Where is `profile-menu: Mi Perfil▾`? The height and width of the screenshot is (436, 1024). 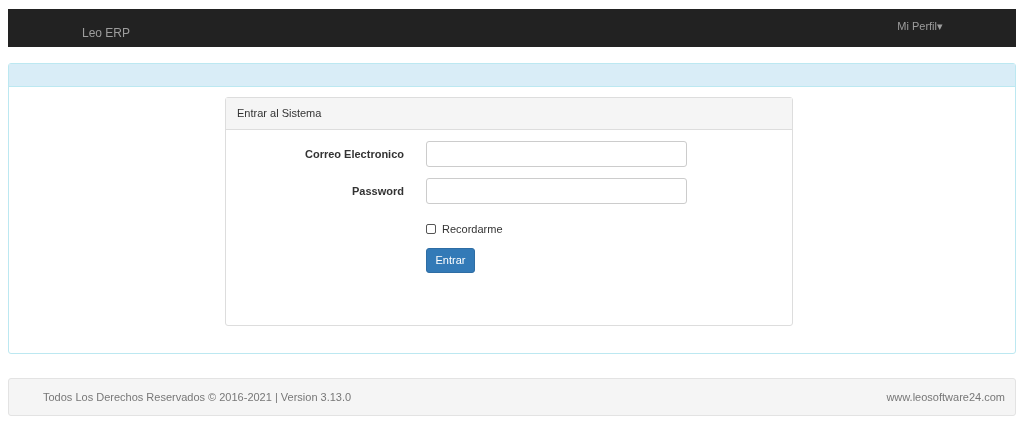
profile-menu: Mi Perfil▾ is located at coordinates (920, 26).